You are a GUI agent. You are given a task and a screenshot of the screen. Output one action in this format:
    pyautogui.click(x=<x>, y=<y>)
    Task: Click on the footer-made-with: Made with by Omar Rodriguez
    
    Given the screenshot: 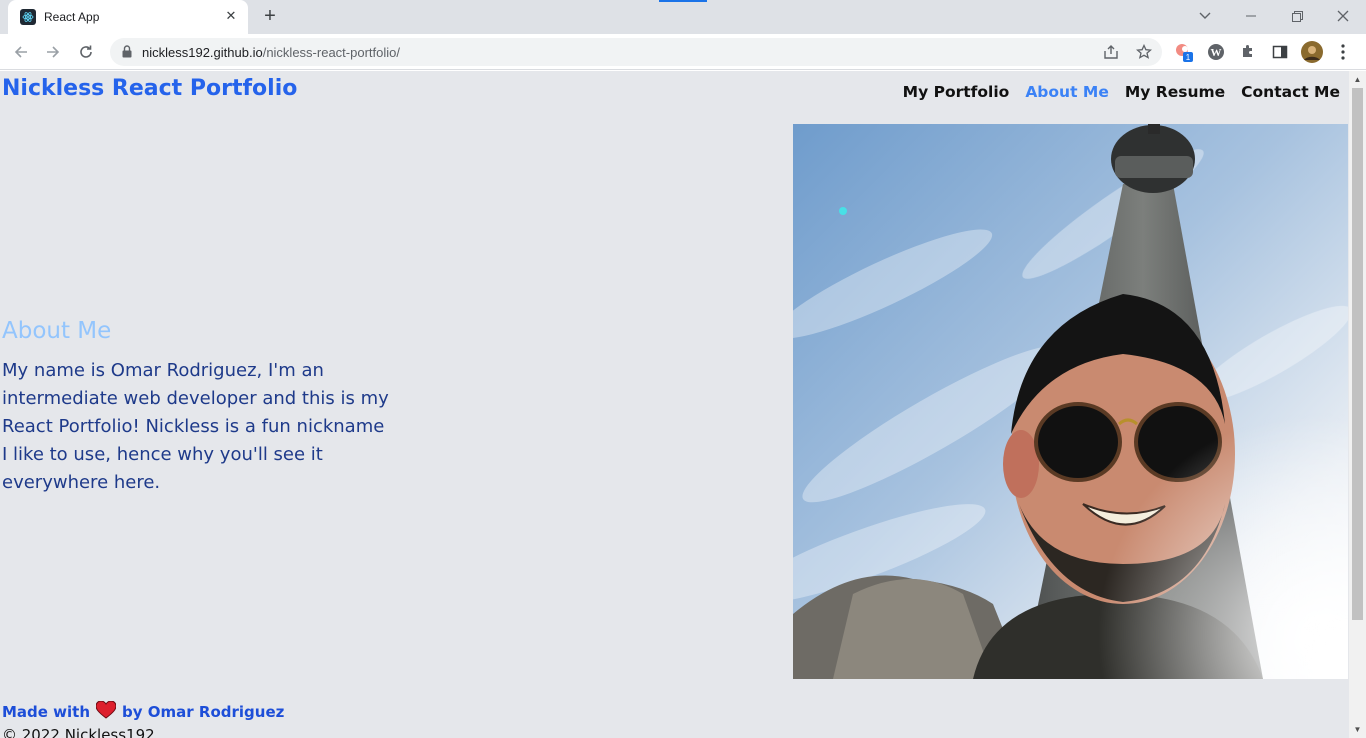 What is the action you would take?
    pyautogui.click(x=143, y=711)
    